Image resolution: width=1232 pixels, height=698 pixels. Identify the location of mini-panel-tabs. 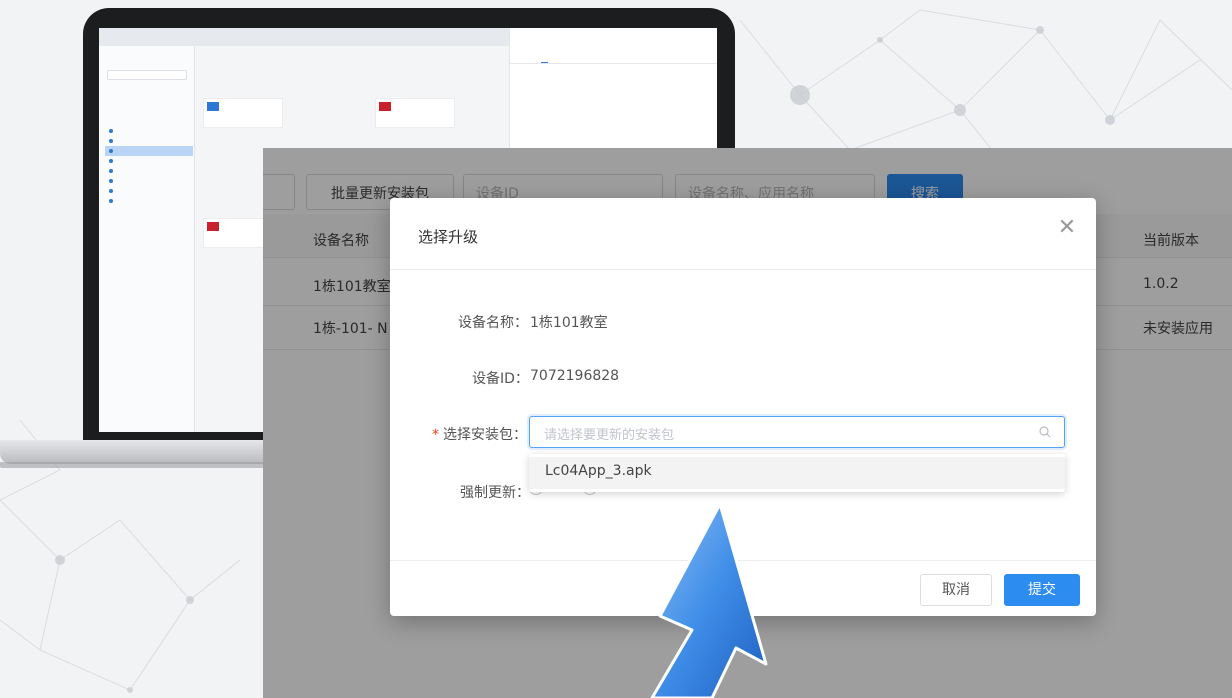
(613, 55).